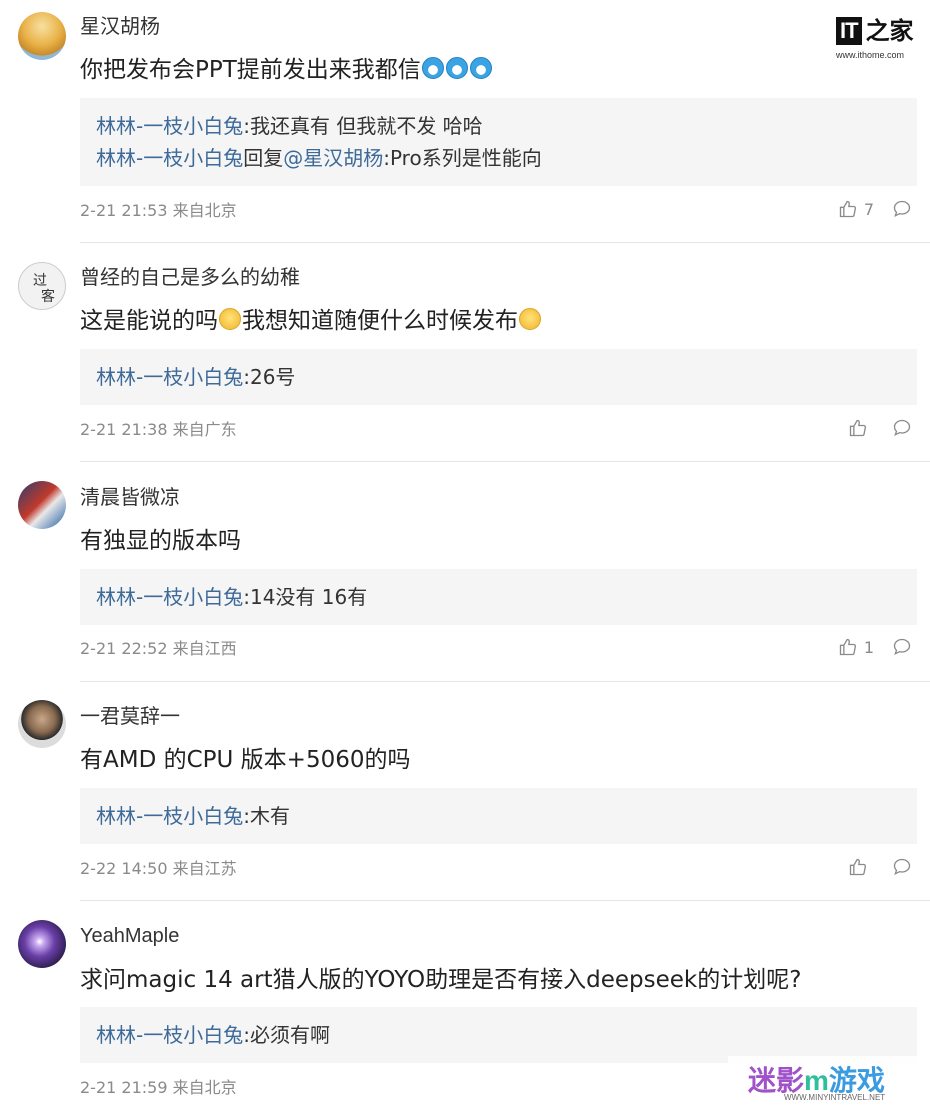 This screenshot has height=1105, width=930. I want to click on reply-mention: @星汉胡杨, so click(333, 158).